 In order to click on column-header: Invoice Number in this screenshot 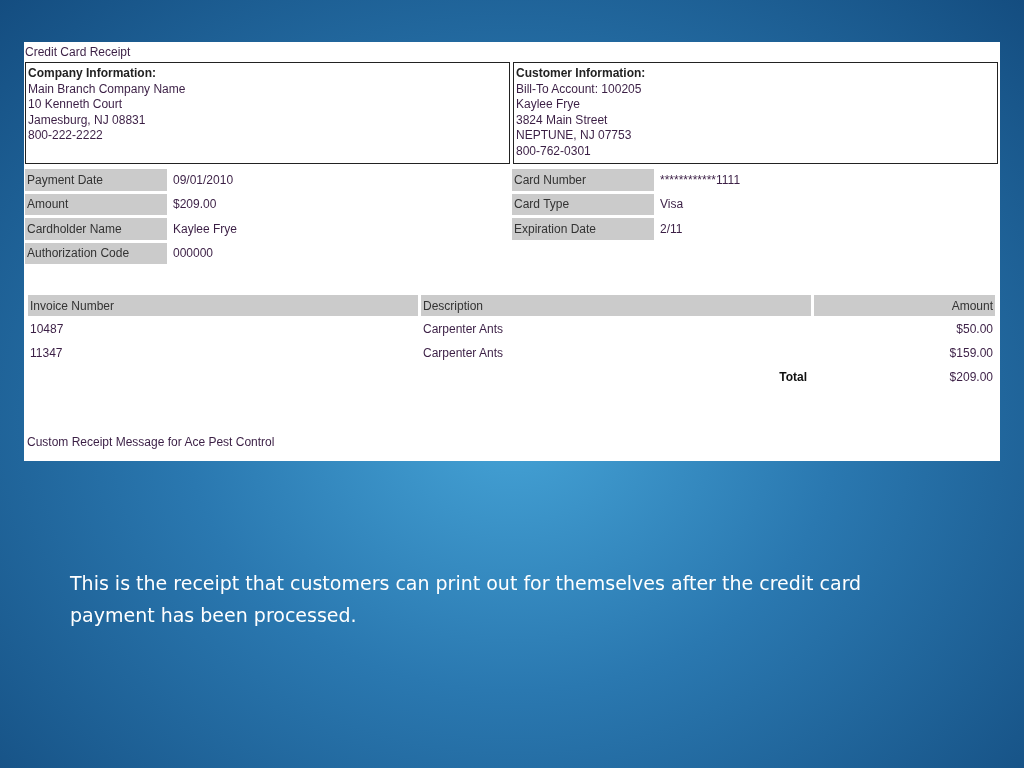, I will do `click(223, 305)`.